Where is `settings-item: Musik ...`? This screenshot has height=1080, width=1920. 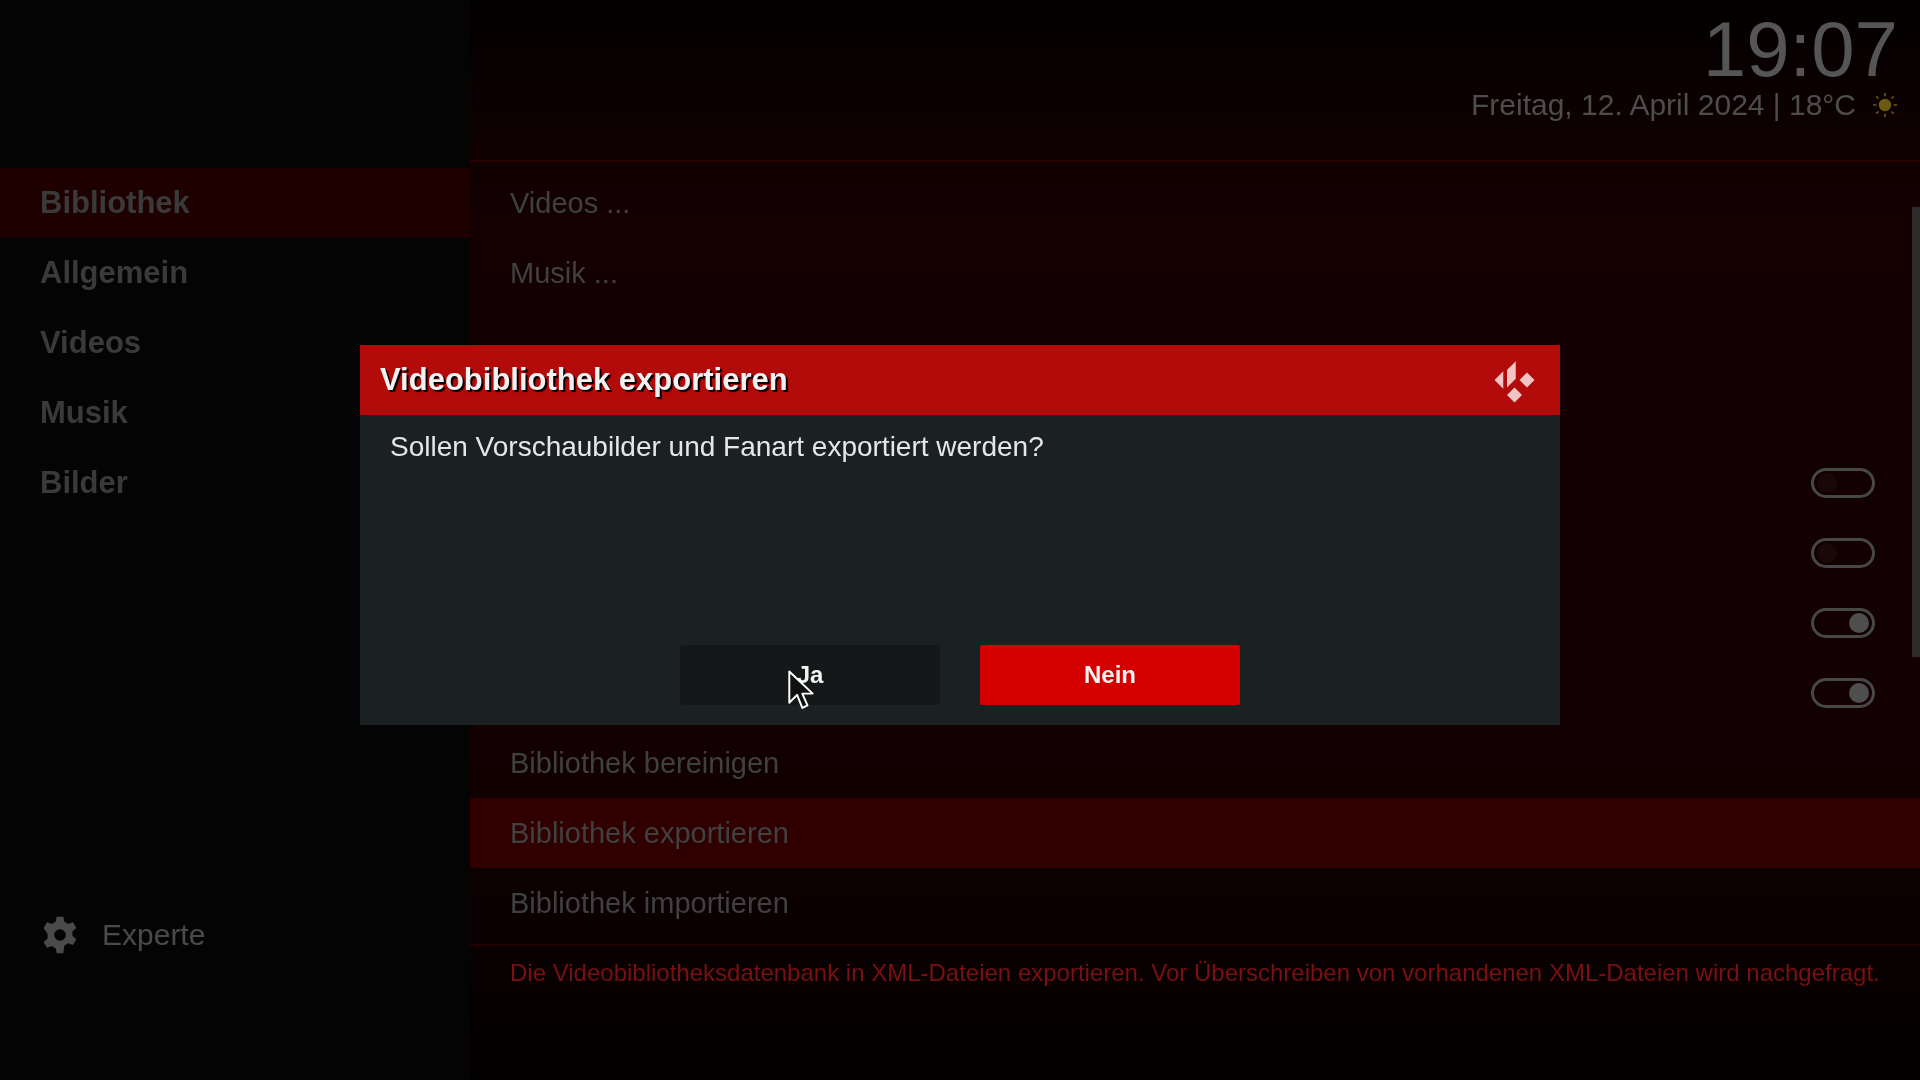
settings-item: Musik ... is located at coordinates (1189, 273).